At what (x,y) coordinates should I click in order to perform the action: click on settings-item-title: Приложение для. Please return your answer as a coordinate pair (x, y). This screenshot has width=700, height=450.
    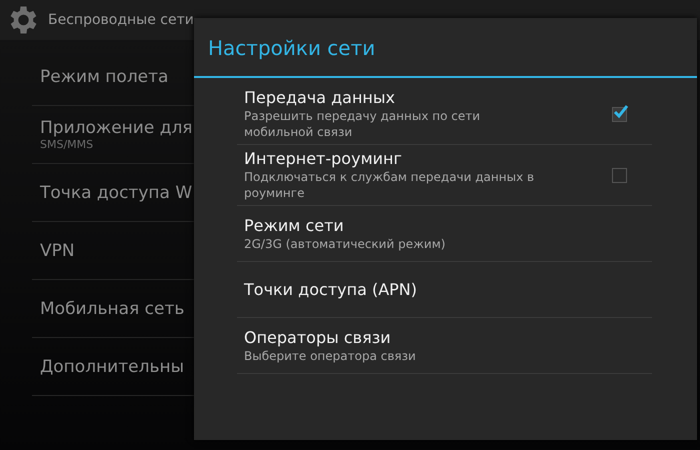
    Looking at the image, I should click on (117, 128).